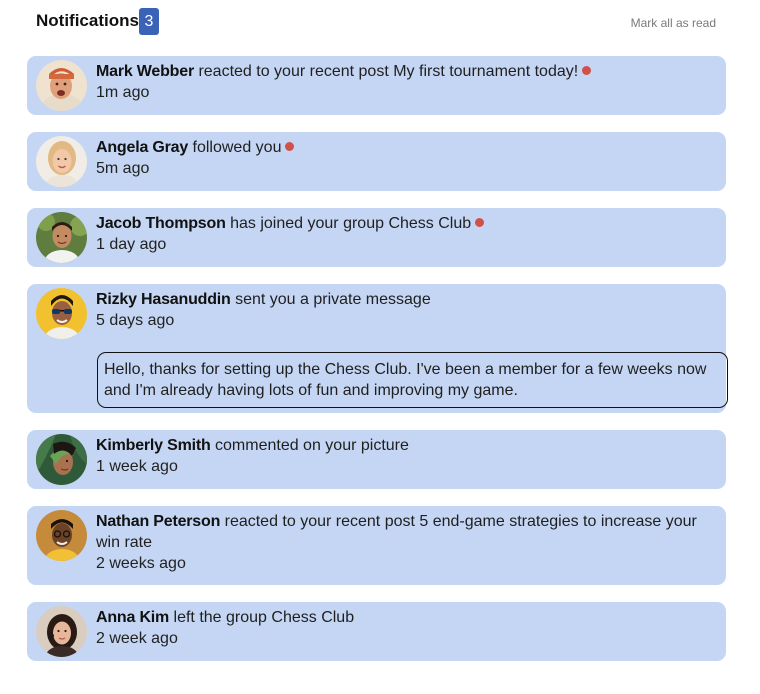 This screenshot has height=694, width=760. I want to click on notification-user-name: Nathan Peterson, so click(158, 521).